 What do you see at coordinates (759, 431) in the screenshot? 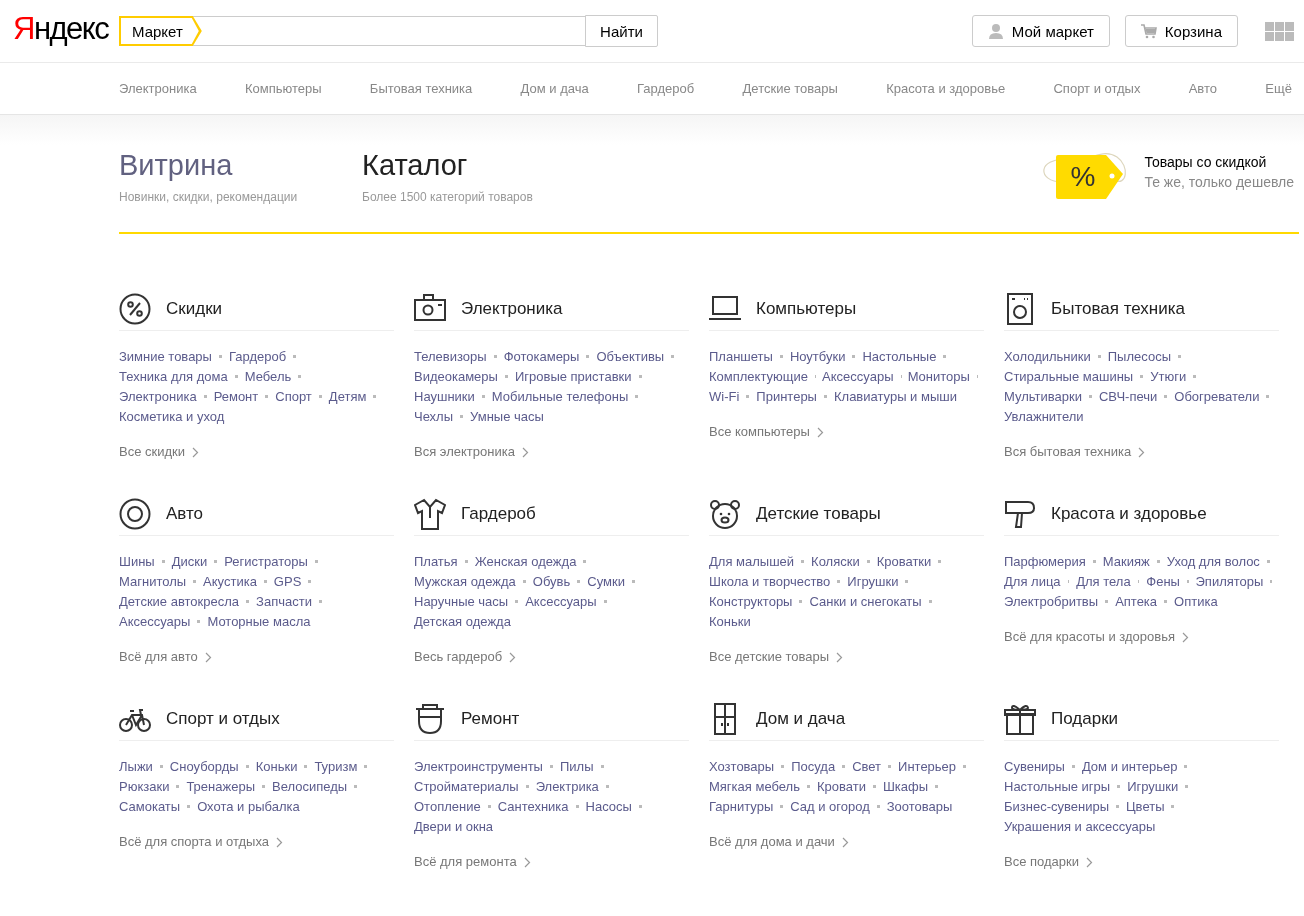
I see `see-all-link: Все компьютеры` at bounding box center [759, 431].